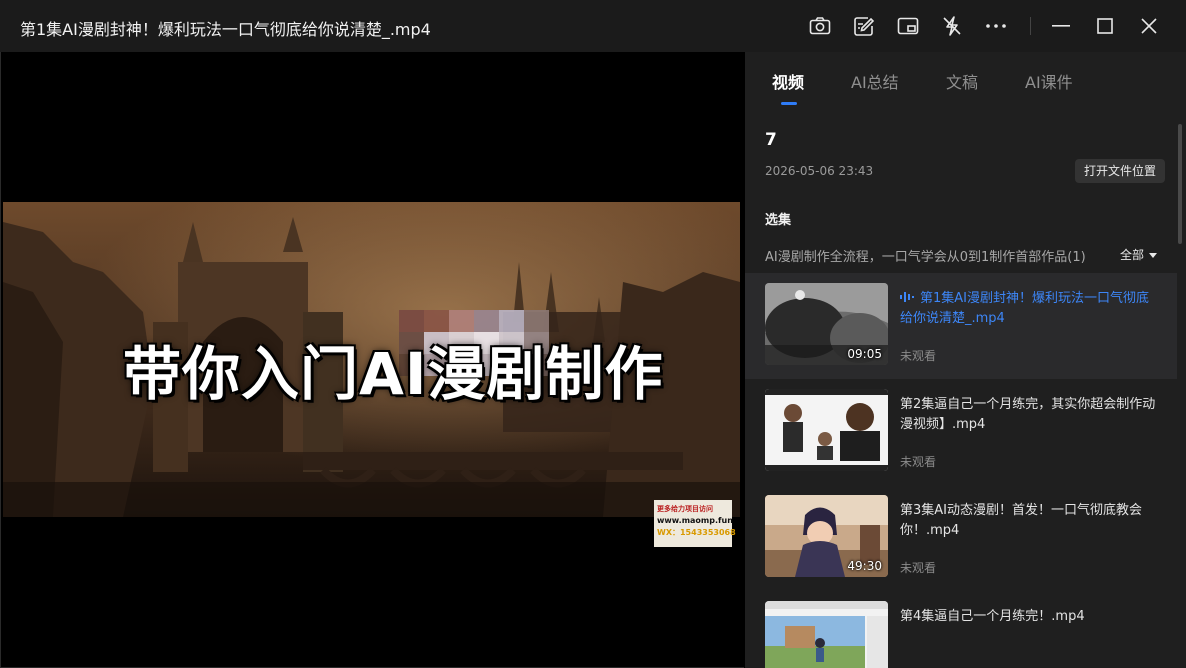  What do you see at coordinates (778, 220) in the screenshot?
I see `episodes-section-label: 选集` at bounding box center [778, 220].